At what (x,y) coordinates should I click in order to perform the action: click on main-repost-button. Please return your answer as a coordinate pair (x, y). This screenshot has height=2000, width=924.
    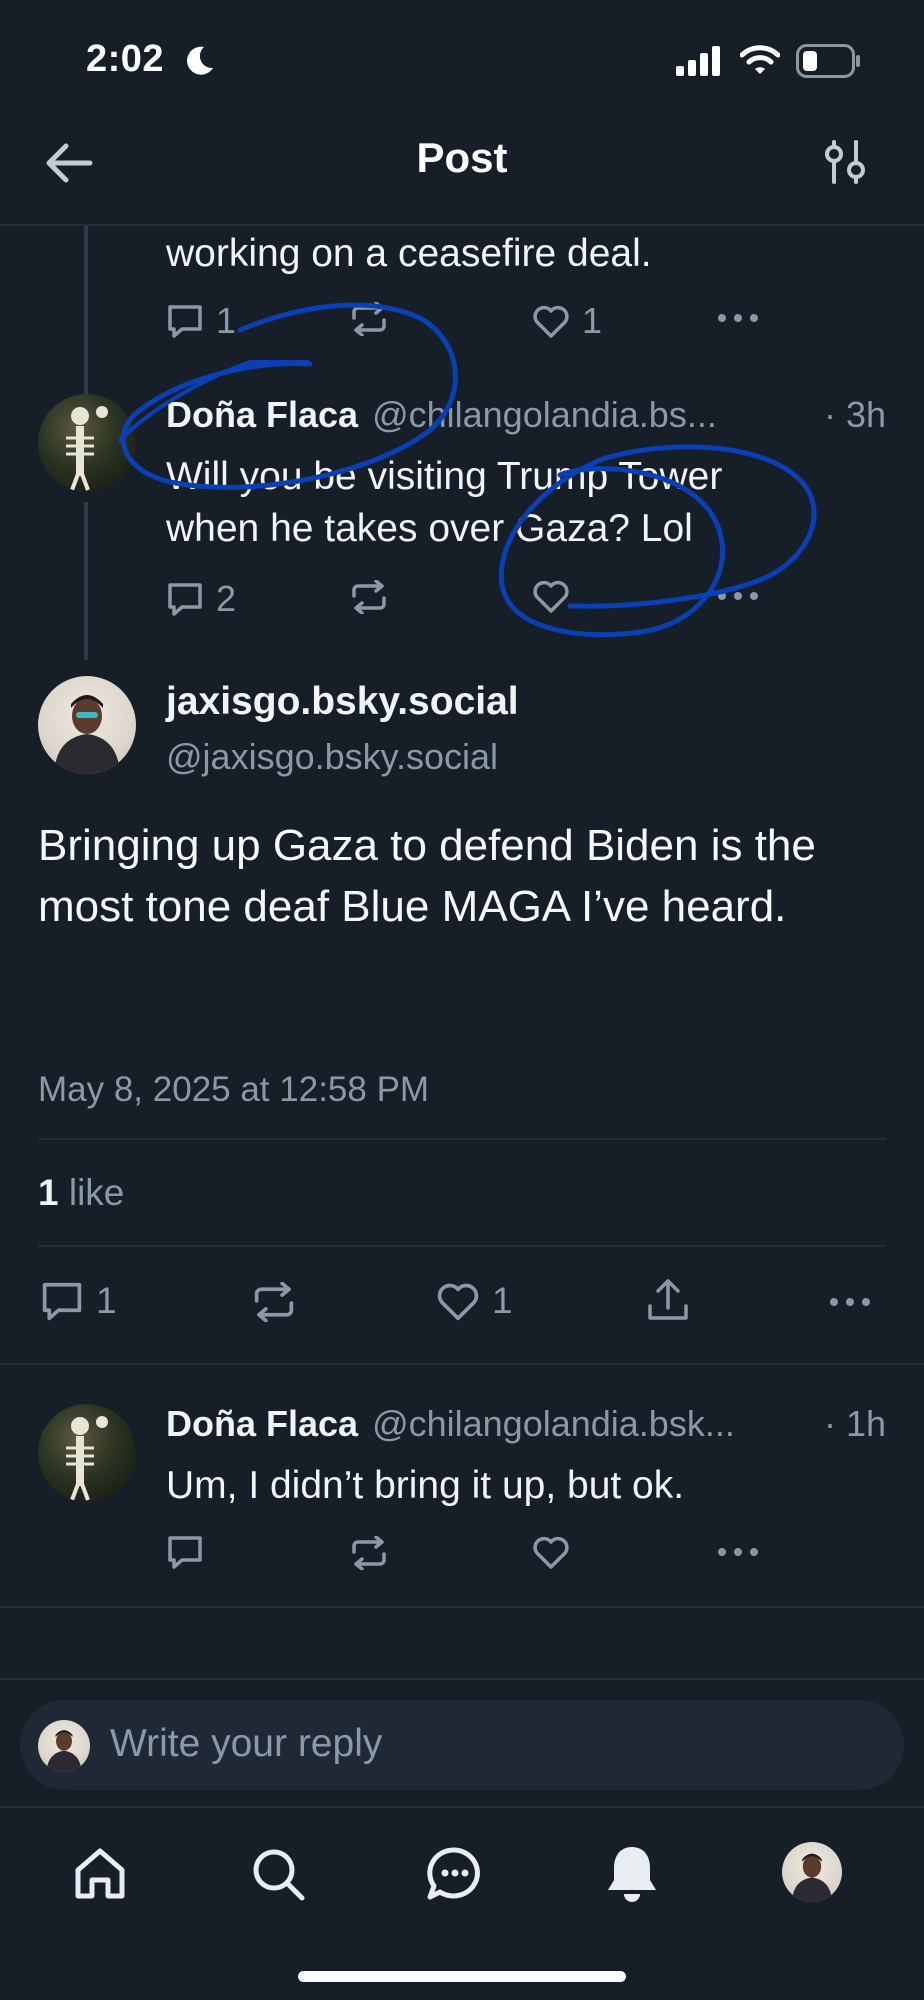
    Looking at the image, I should click on (274, 1302).